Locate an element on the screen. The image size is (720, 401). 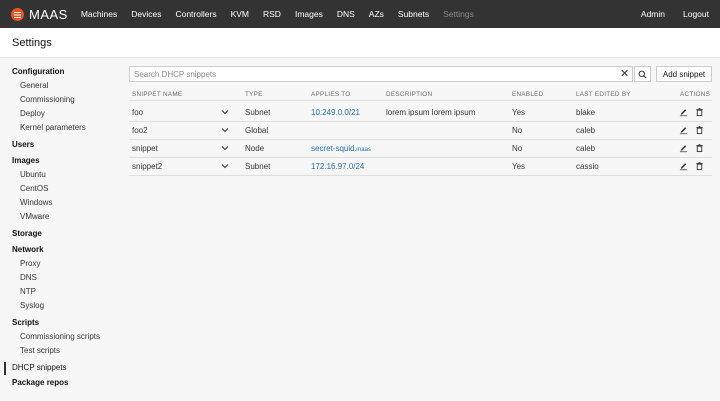
sidebar-item-commissioning-scripts: Commissioning scripts is located at coordinates (60, 336).